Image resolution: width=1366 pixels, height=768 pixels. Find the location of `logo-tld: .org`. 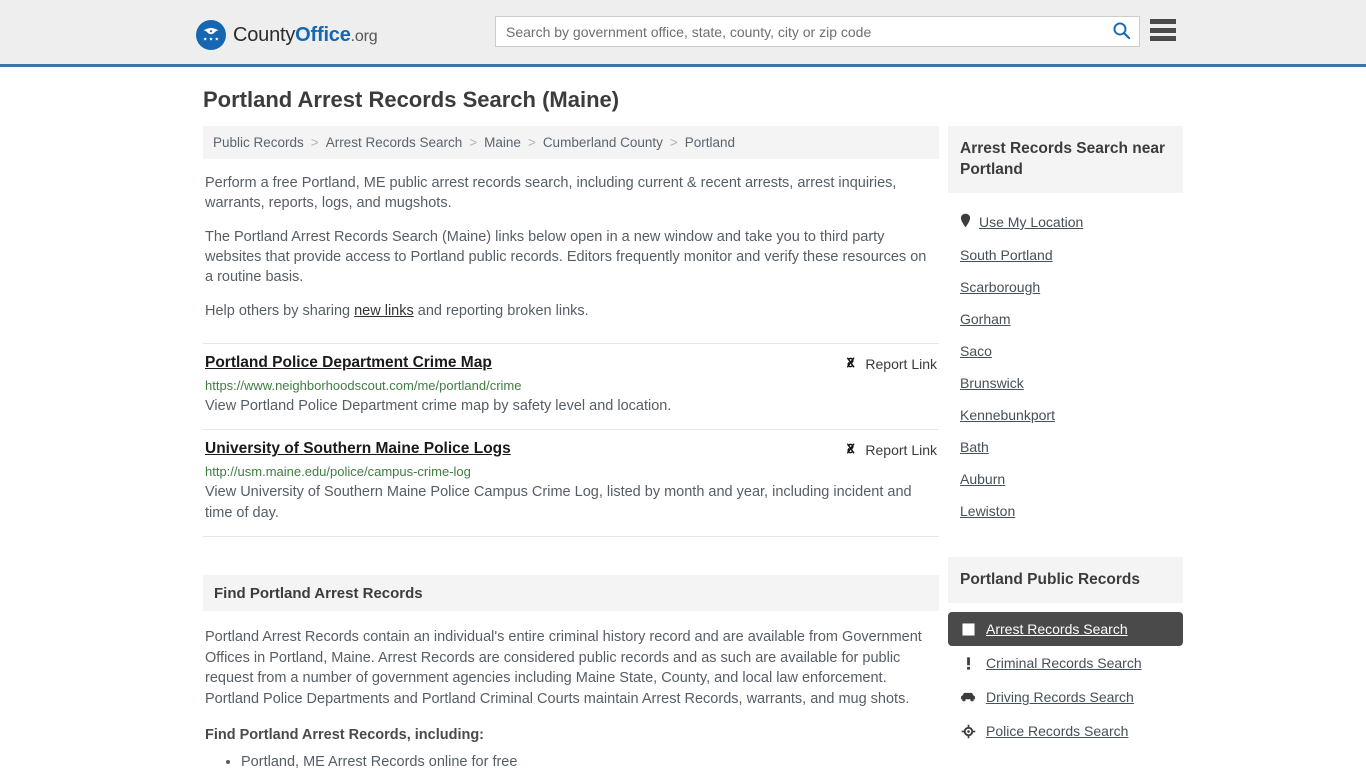

logo-tld: .org is located at coordinates (364, 36).